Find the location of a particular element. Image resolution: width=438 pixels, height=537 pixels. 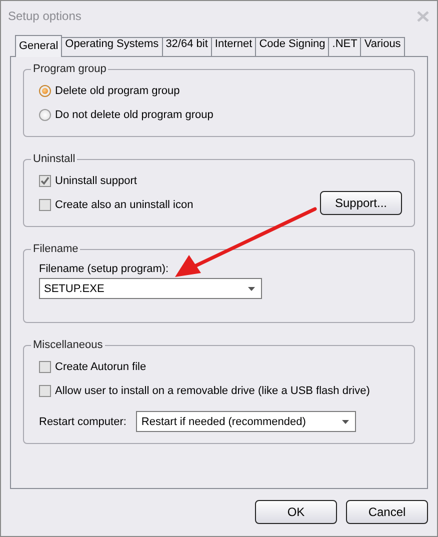

group-title: Miscellaneous is located at coordinates (68, 345).